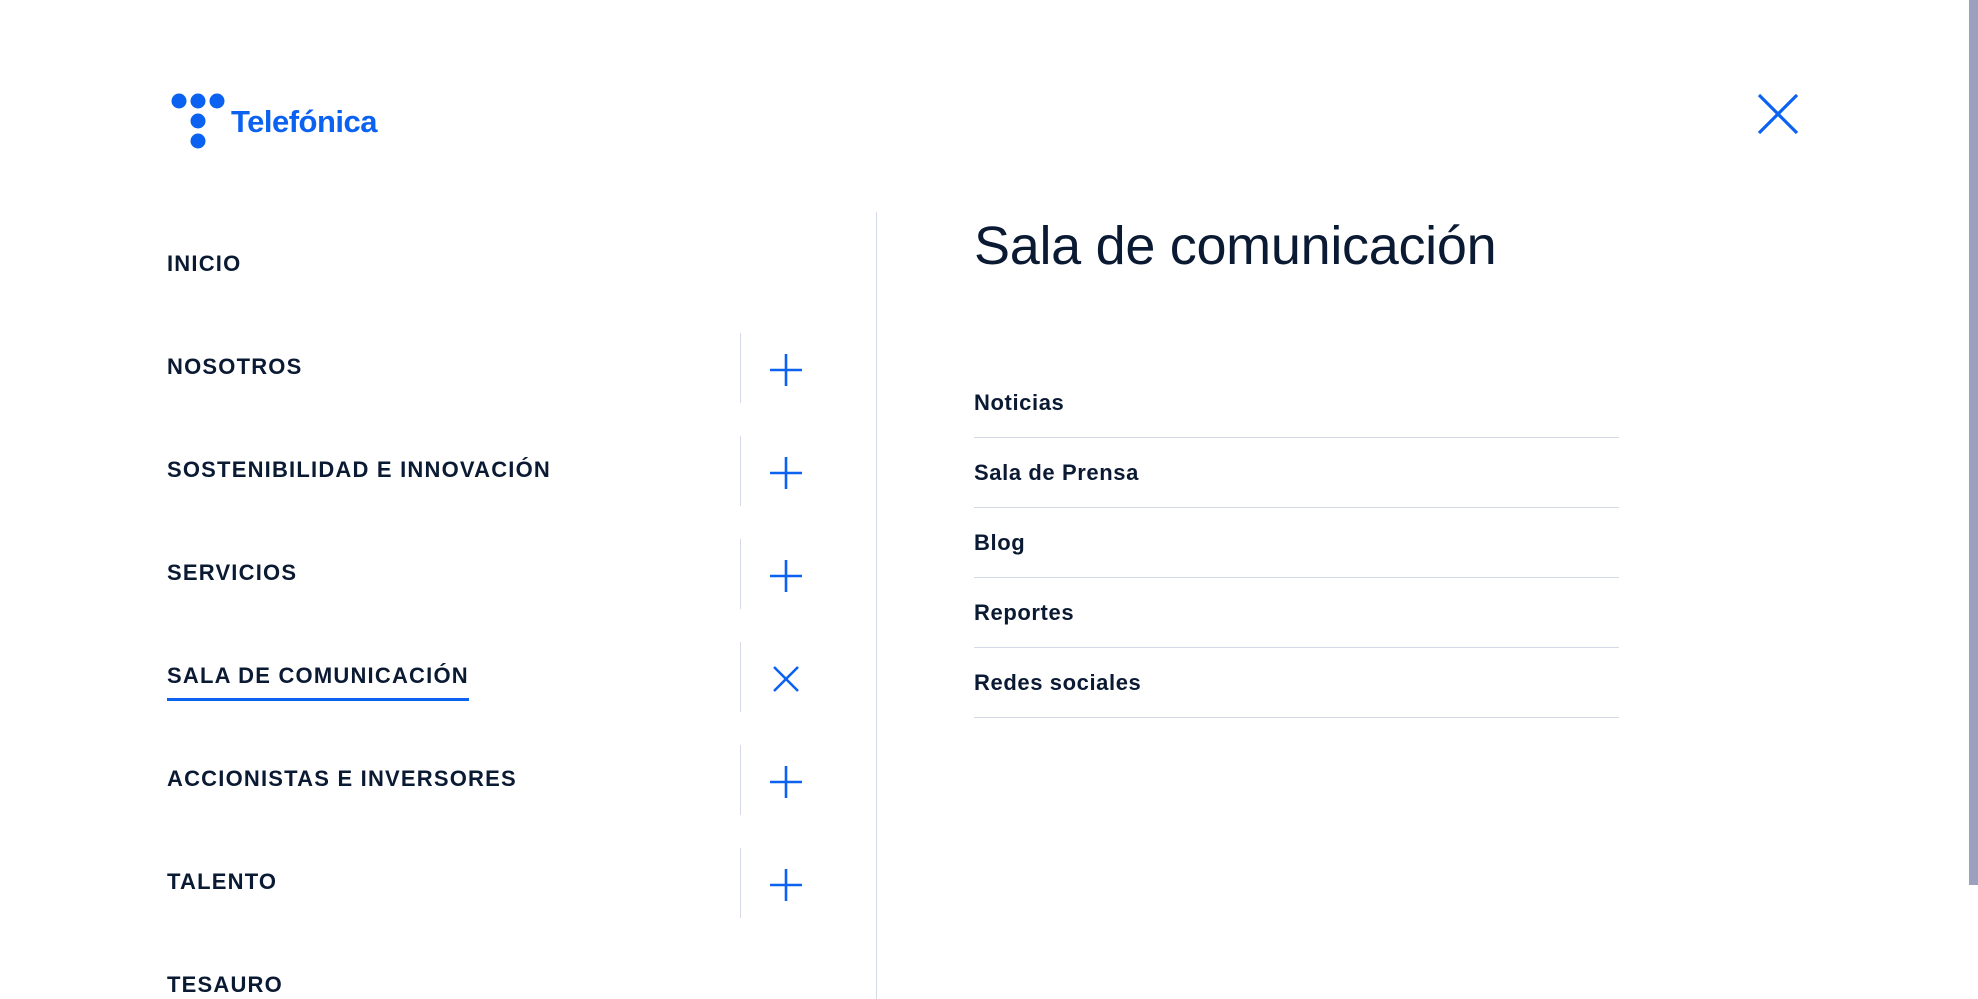  I want to click on expand-sostenibilidad-button, so click(786, 471).